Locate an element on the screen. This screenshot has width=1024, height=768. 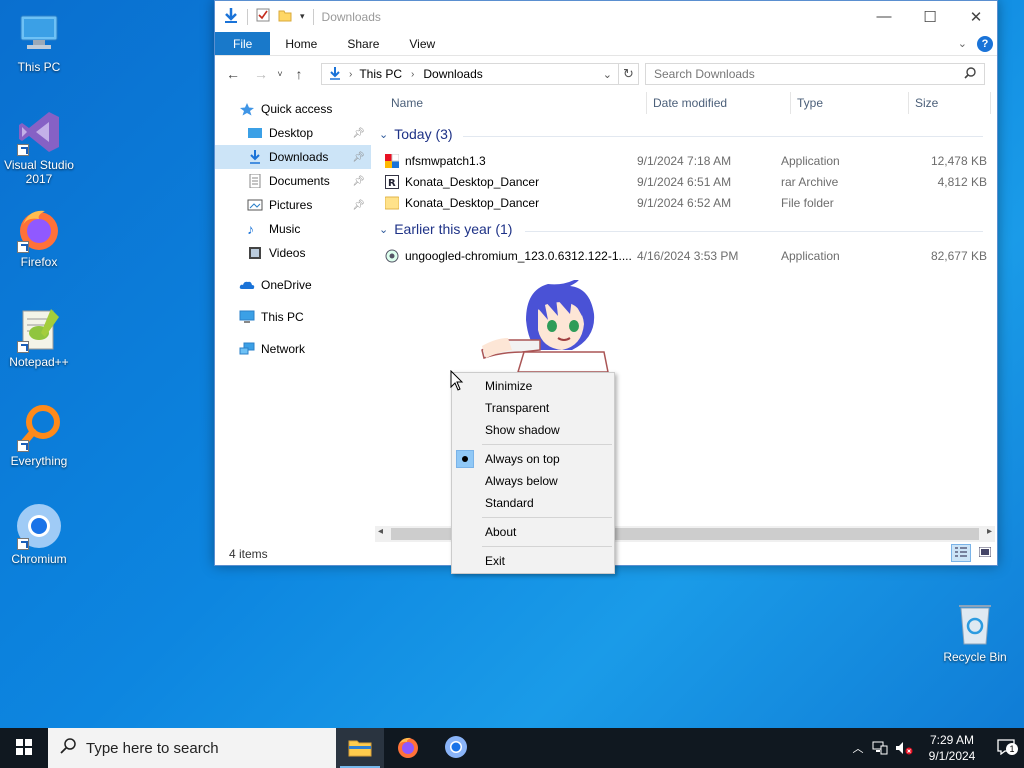
nav-videos: Videos is located at coordinates (293, 253).